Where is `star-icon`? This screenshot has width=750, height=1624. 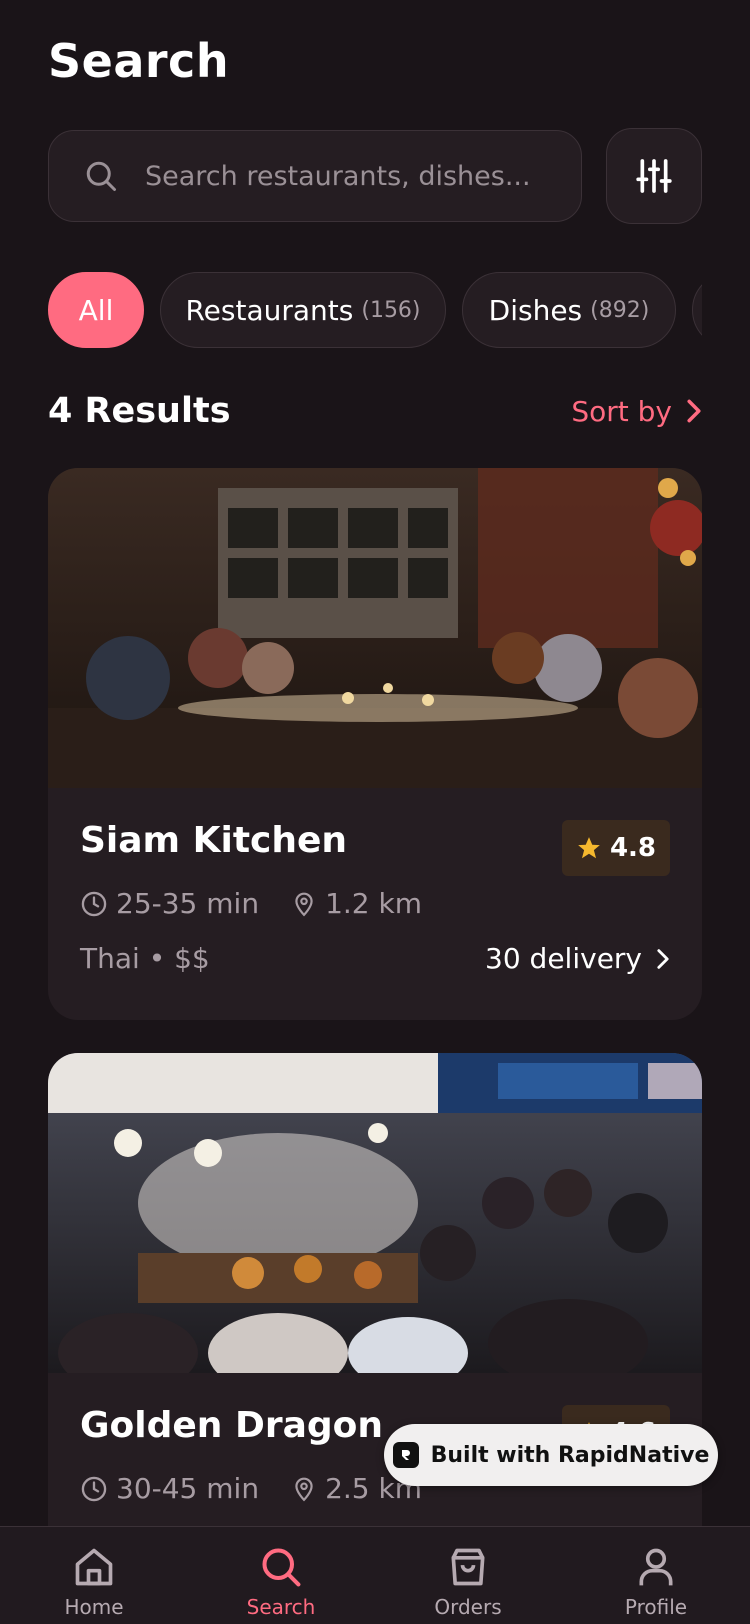 star-icon is located at coordinates (589, 848).